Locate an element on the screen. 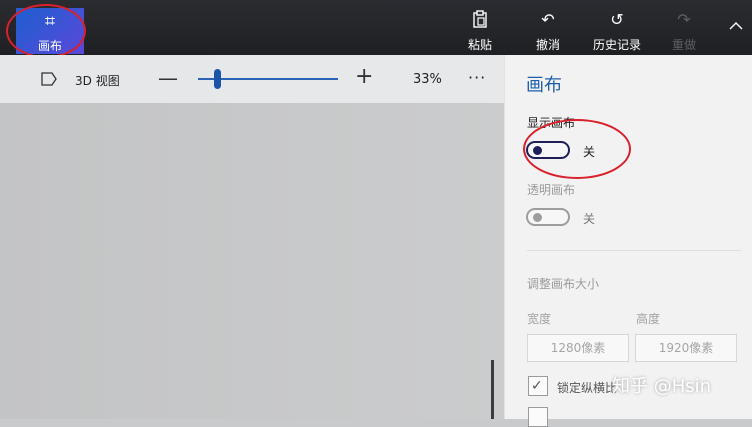 This screenshot has width=752, height=427. check-icon: ✓ is located at coordinates (537, 386).